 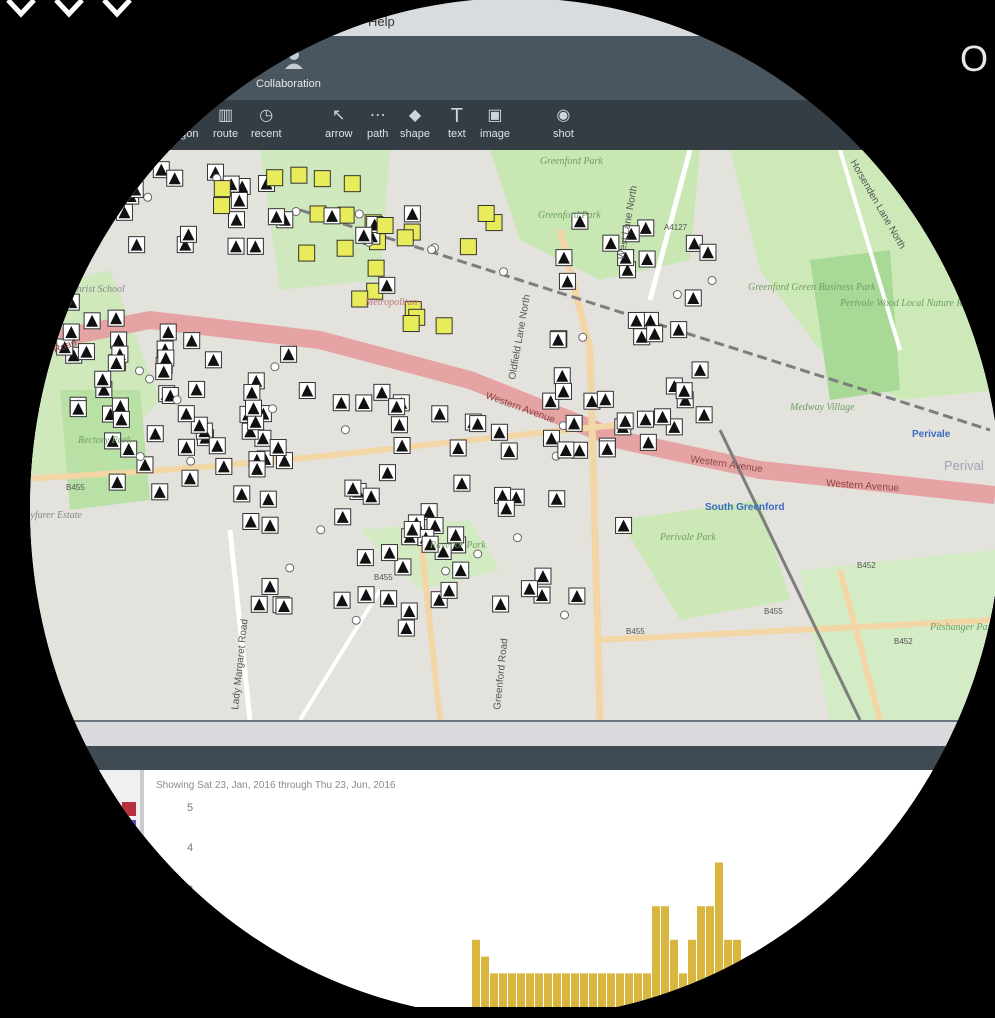 I want to click on tool-image: ▣ image, so click(x=495, y=125).